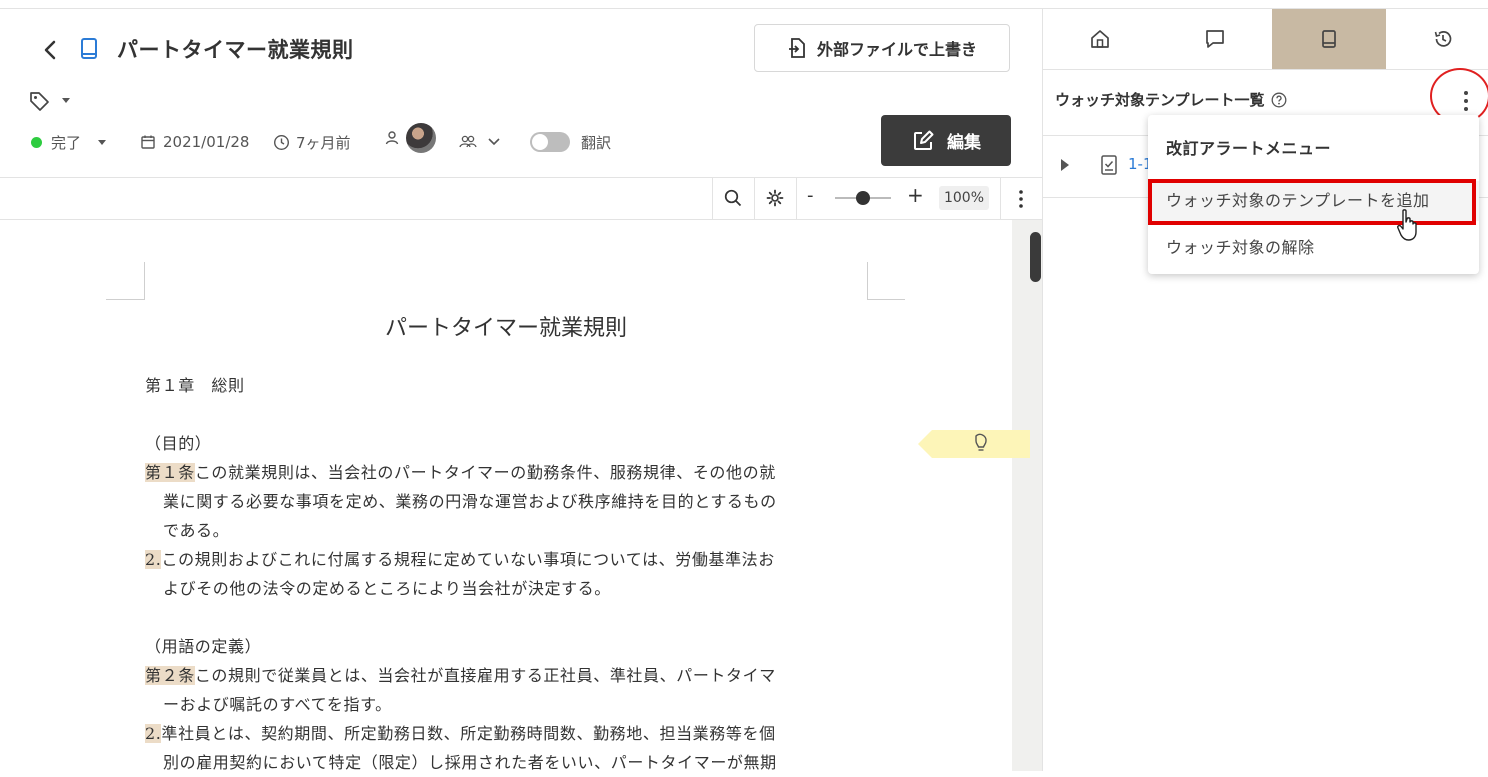  What do you see at coordinates (1408, 225) in the screenshot?
I see `hand-cursor-icon` at bounding box center [1408, 225].